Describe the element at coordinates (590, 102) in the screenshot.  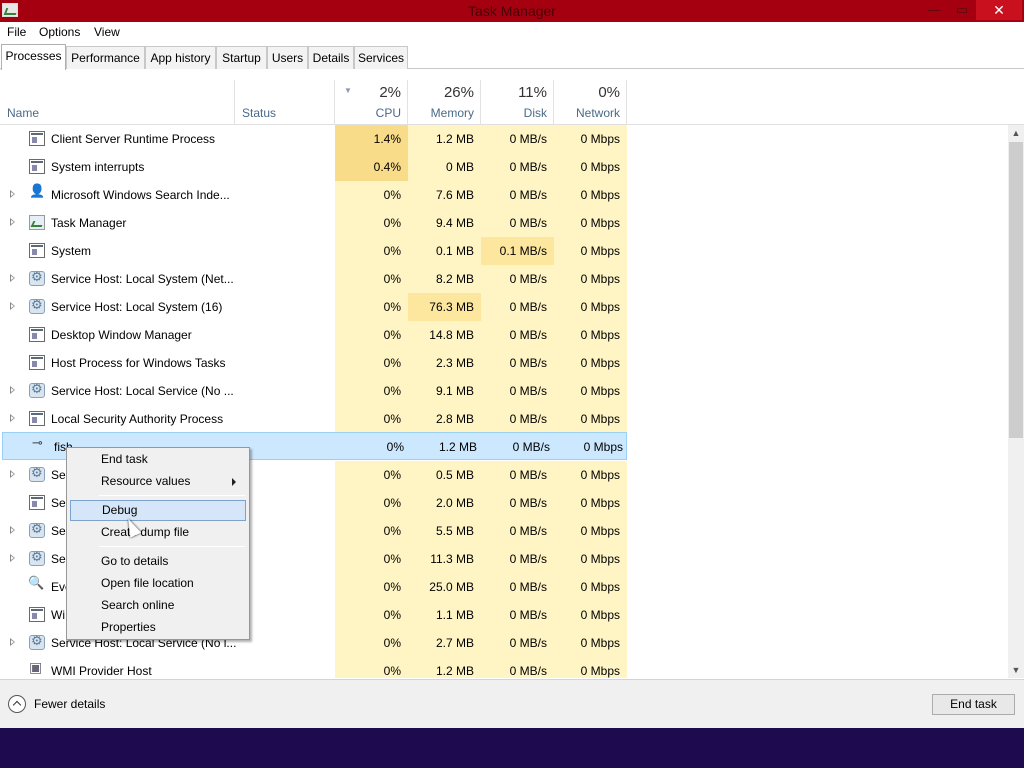
I see `column-network: 0% Network` at that location.